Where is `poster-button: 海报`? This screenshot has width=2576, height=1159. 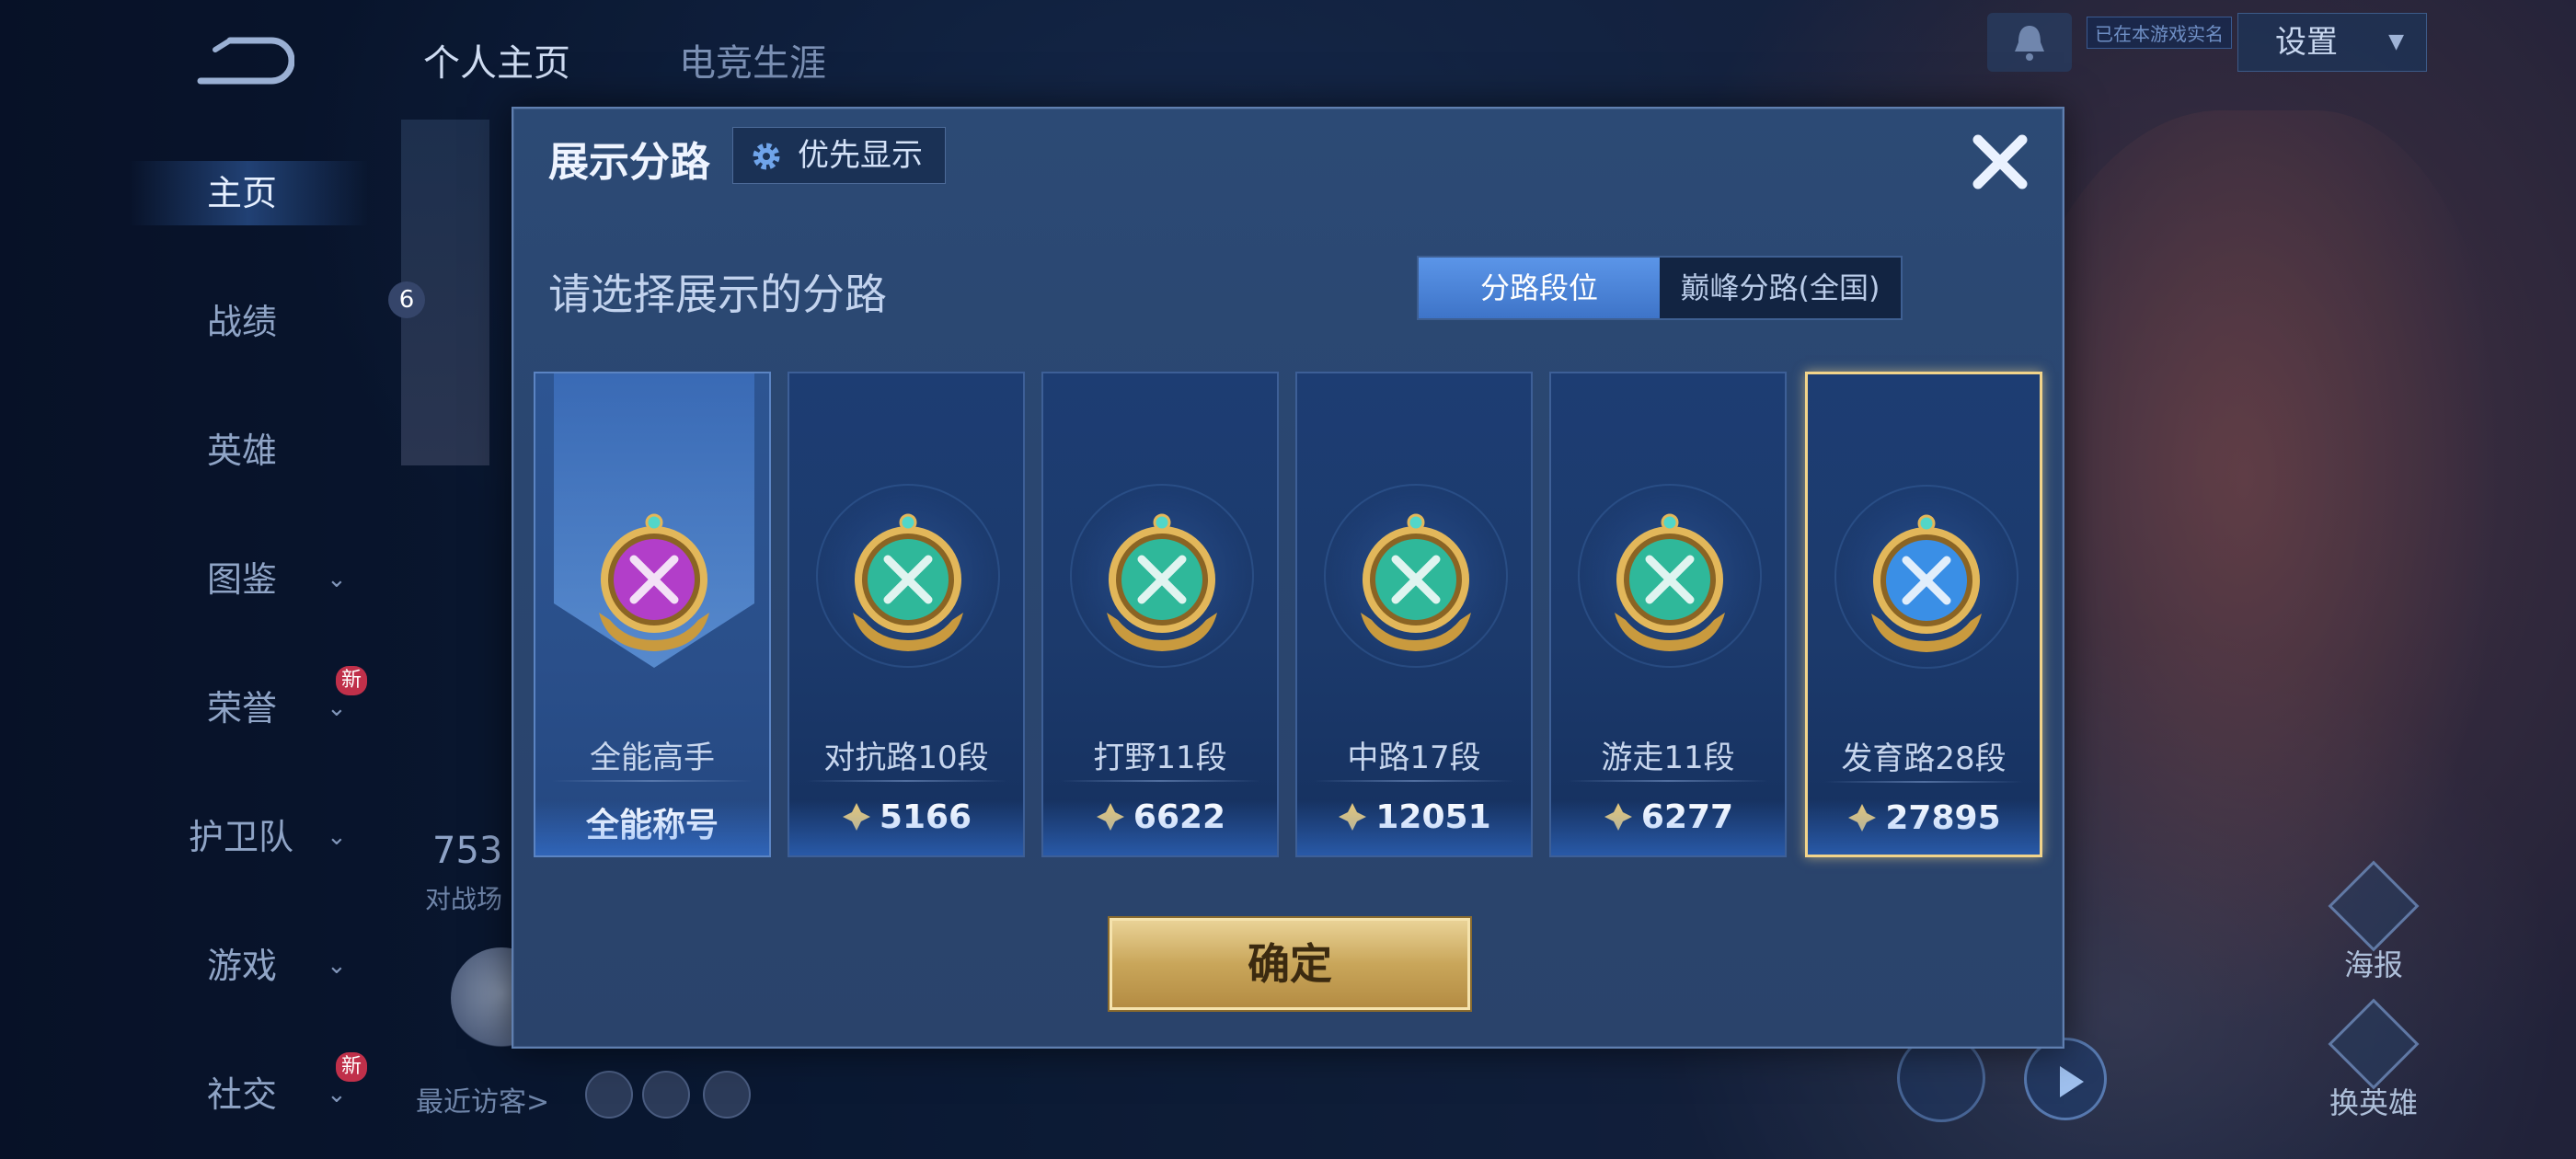
poster-button: 海报 is located at coordinates (2373, 922).